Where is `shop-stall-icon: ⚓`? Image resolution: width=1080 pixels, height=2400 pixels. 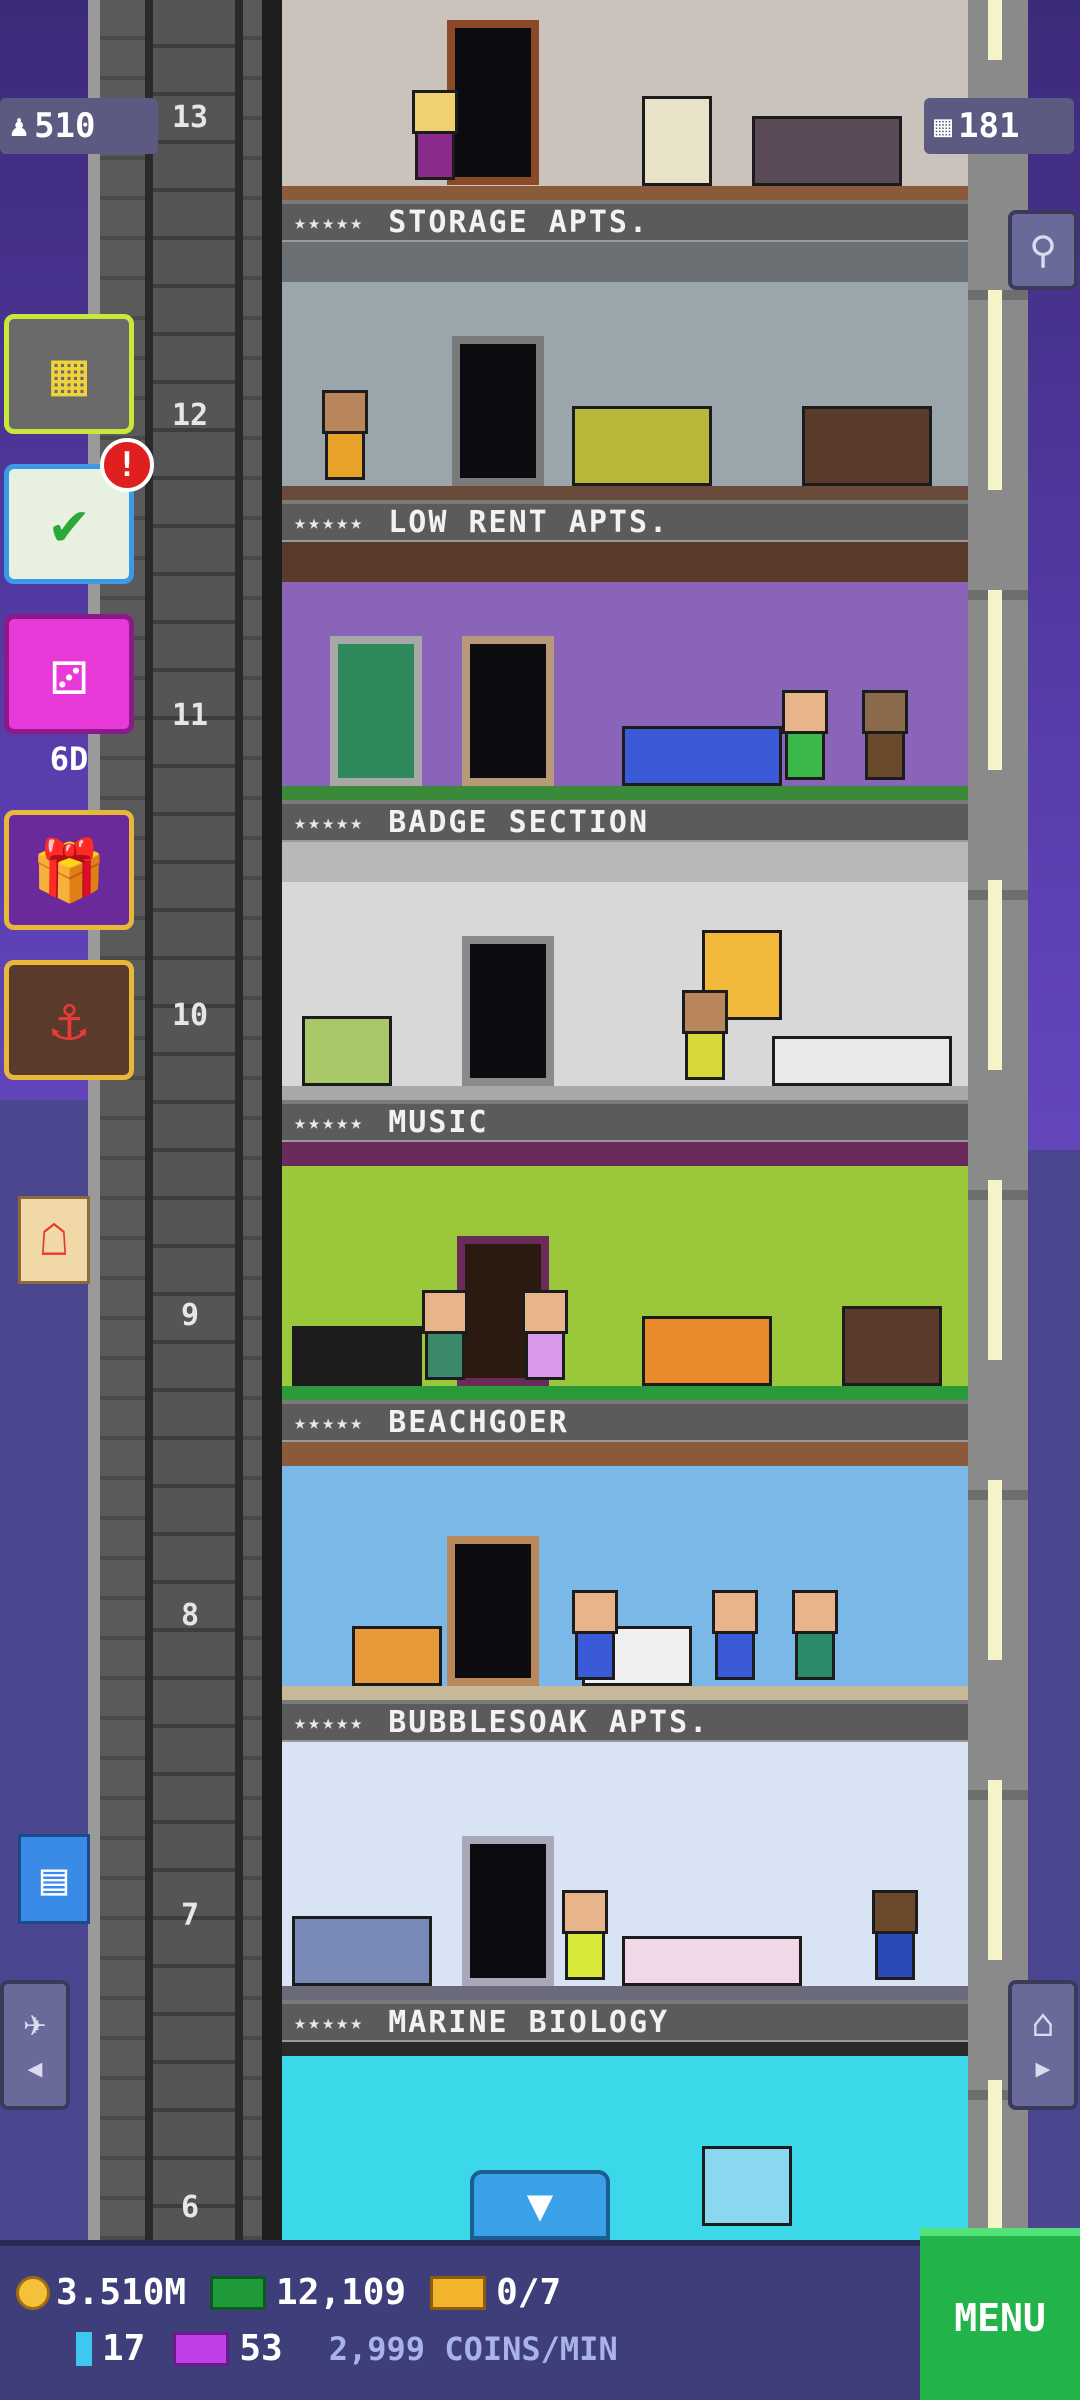
shop-stall-icon: ⚓ is located at coordinates (69, 1020).